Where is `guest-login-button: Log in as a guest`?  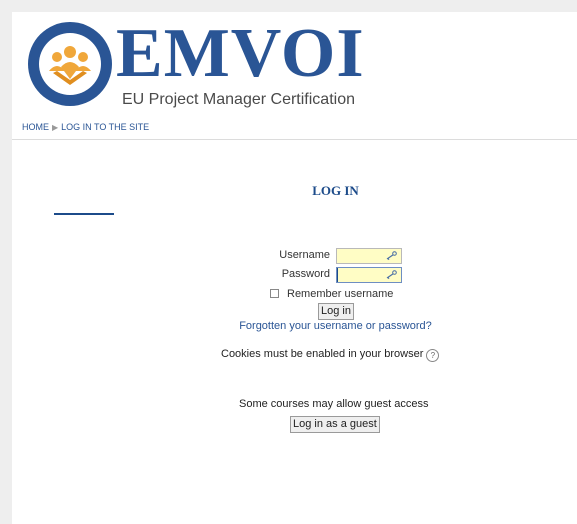
guest-login-button: Log in as a guest is located at coordinates (335, 424).